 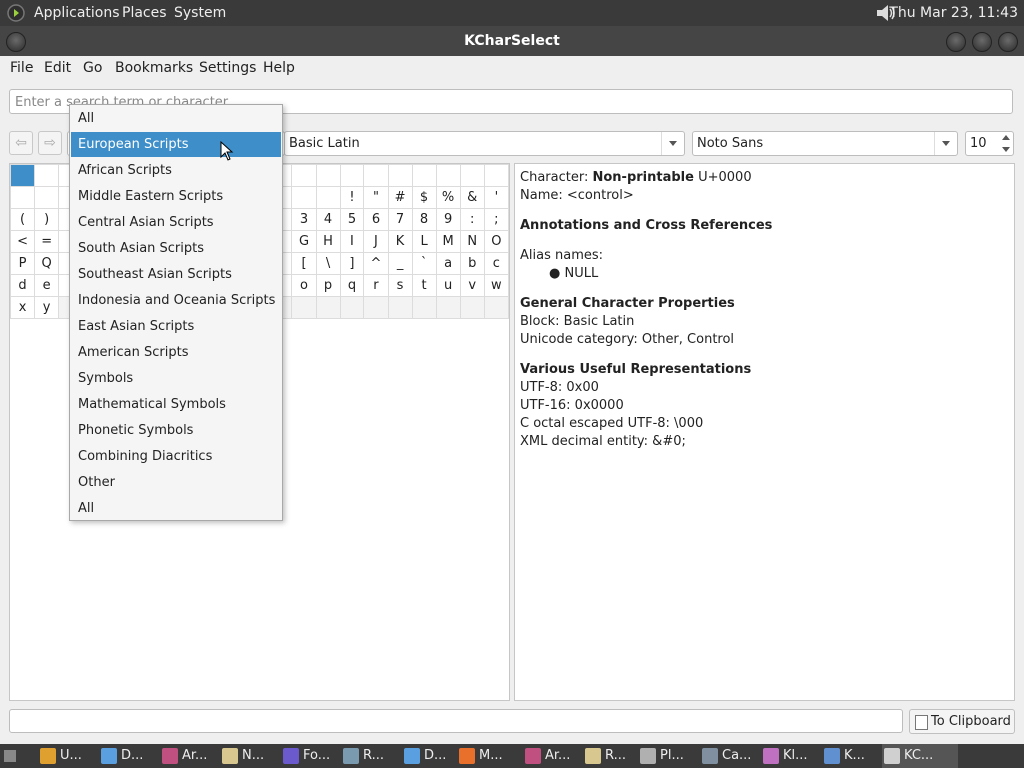 I want to click on grid-cell: G, so click(x=304, y=241).